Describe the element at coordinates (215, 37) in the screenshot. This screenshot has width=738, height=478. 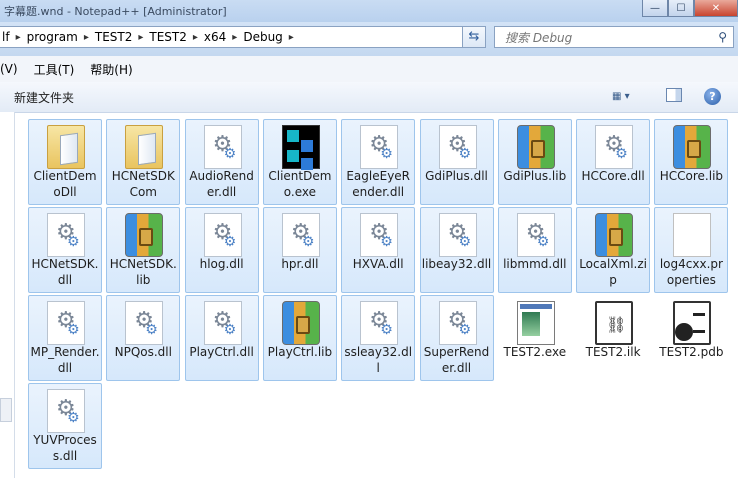
I see `breadcrumb-x64: x64` at that location.